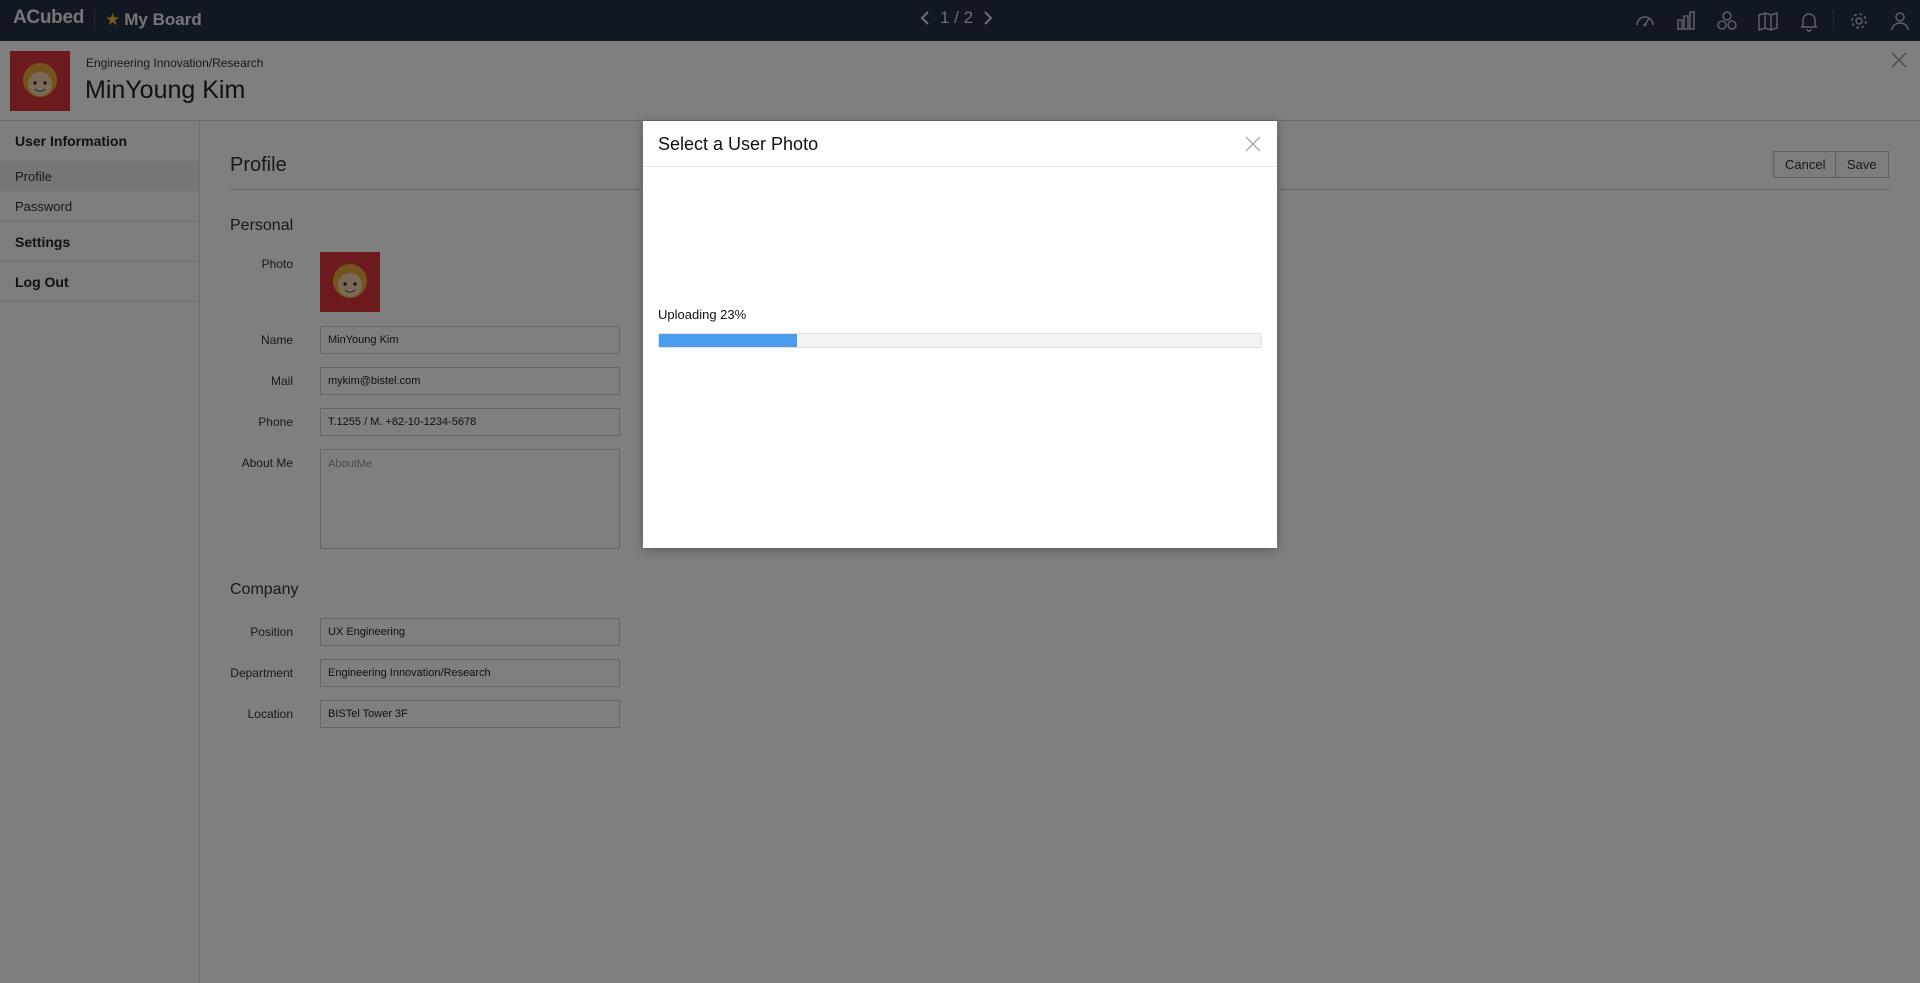 This screenshot has height=983, width=1920. I want to click on upload-progress-bar, so click(960, 340).